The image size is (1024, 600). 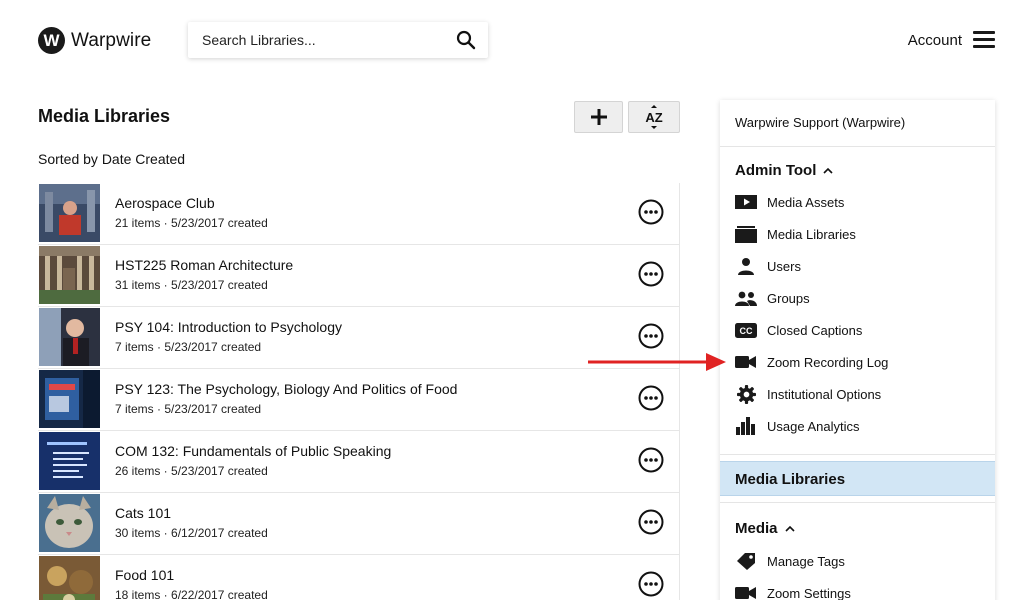 I want to click on menu-item-groups: Groups, so click(x=772, y=298).